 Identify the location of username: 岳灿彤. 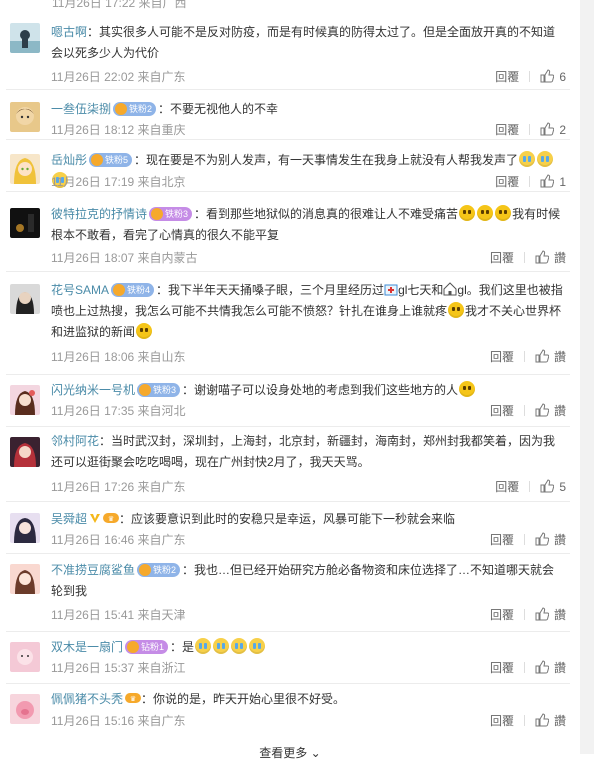
(69, 160).